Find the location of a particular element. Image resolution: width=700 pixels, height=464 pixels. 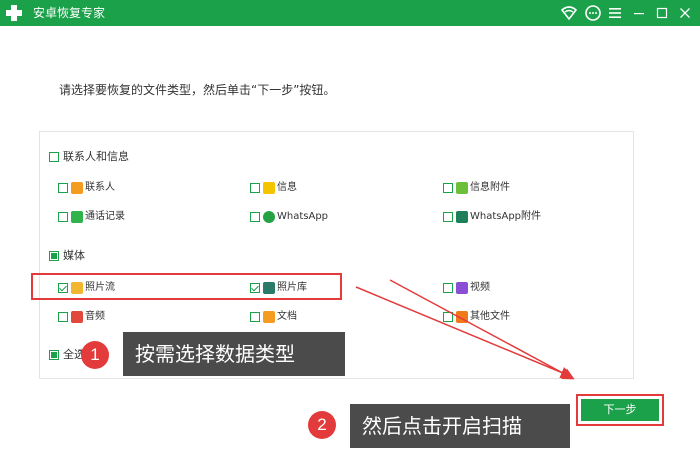

audio-checkbox is located at coordinates (63, 317).